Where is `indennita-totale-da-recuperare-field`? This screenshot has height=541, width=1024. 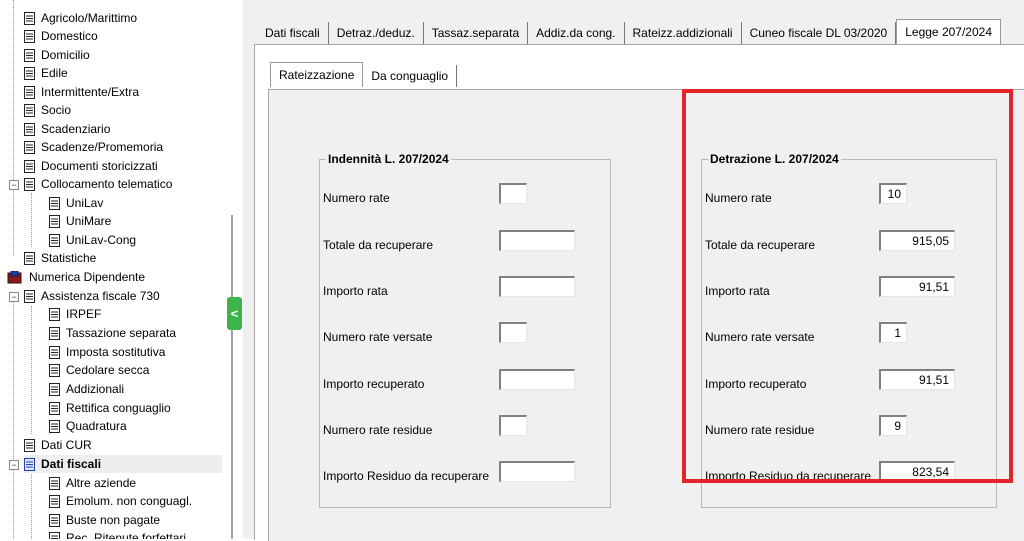 indennita-totale-da-recuperare-field is located at coordinates (537, 240).